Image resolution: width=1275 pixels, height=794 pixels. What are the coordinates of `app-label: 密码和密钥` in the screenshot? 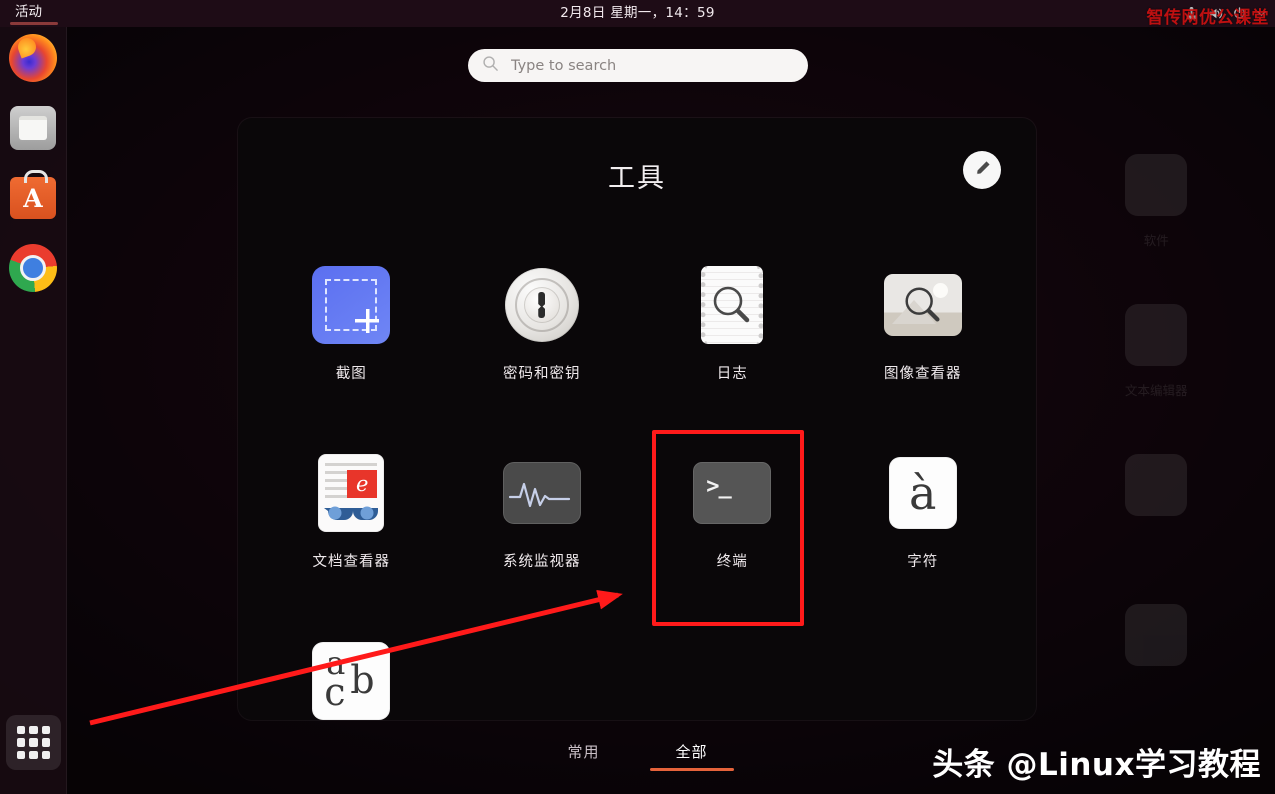 It's located at (542, 374).